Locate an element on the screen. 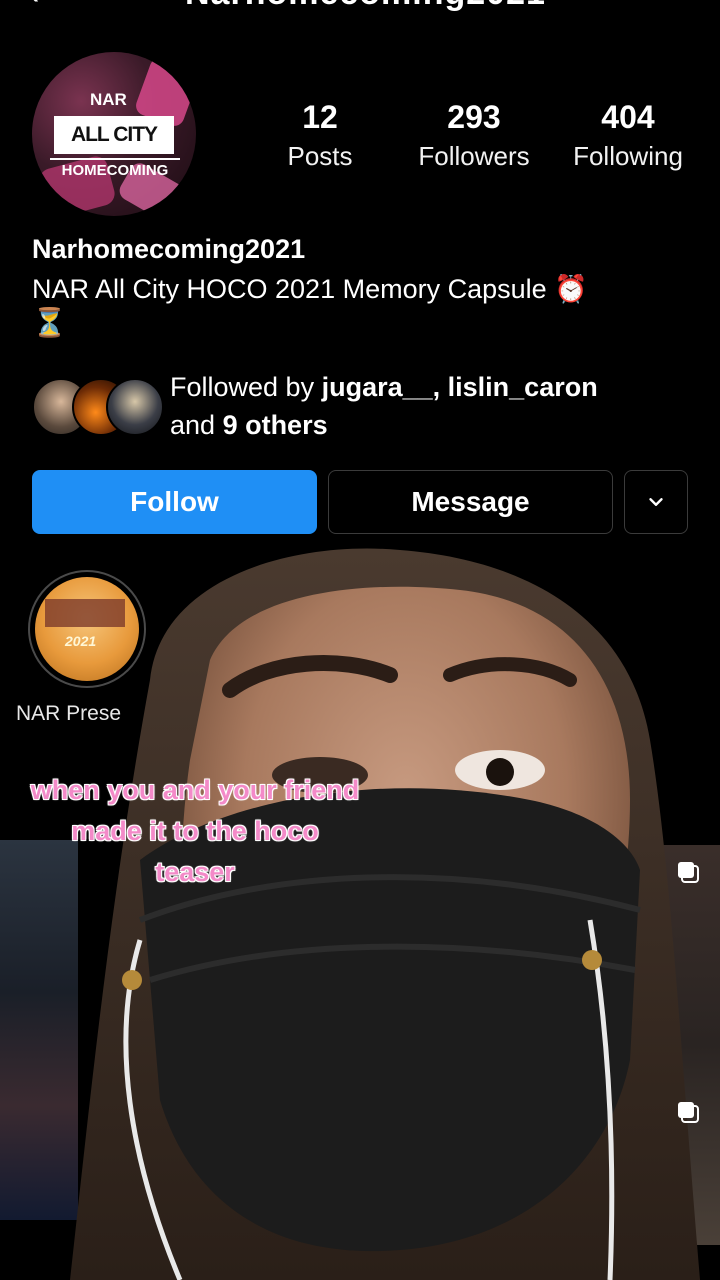 Image resolution: width=720 pixels, height=1280 pixels. follow-button: Follow is located at coordinates (174, 502).